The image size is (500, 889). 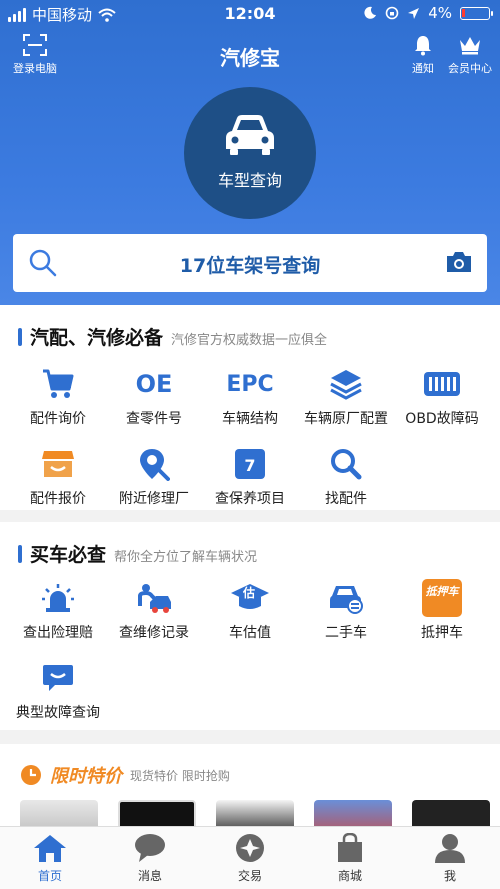 What do you see at coordinates (155, 465) in the screenshot?
I see `location-icon` at bounding box center [155, 465].